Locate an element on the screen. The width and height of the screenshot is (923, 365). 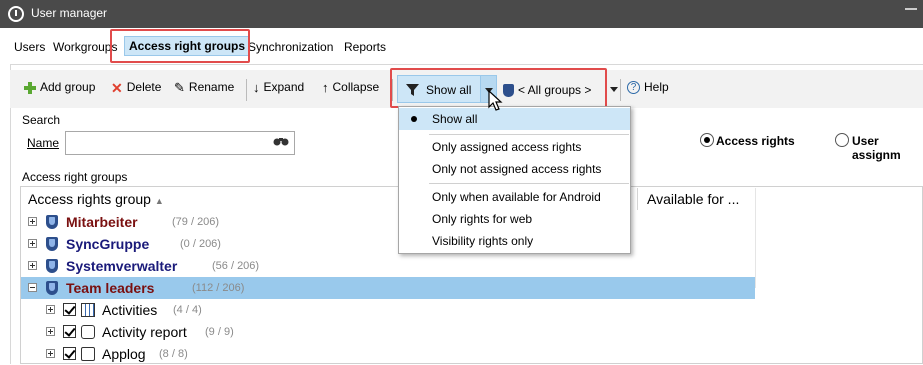
window-title: User manager is located at coordinates (69, 13).